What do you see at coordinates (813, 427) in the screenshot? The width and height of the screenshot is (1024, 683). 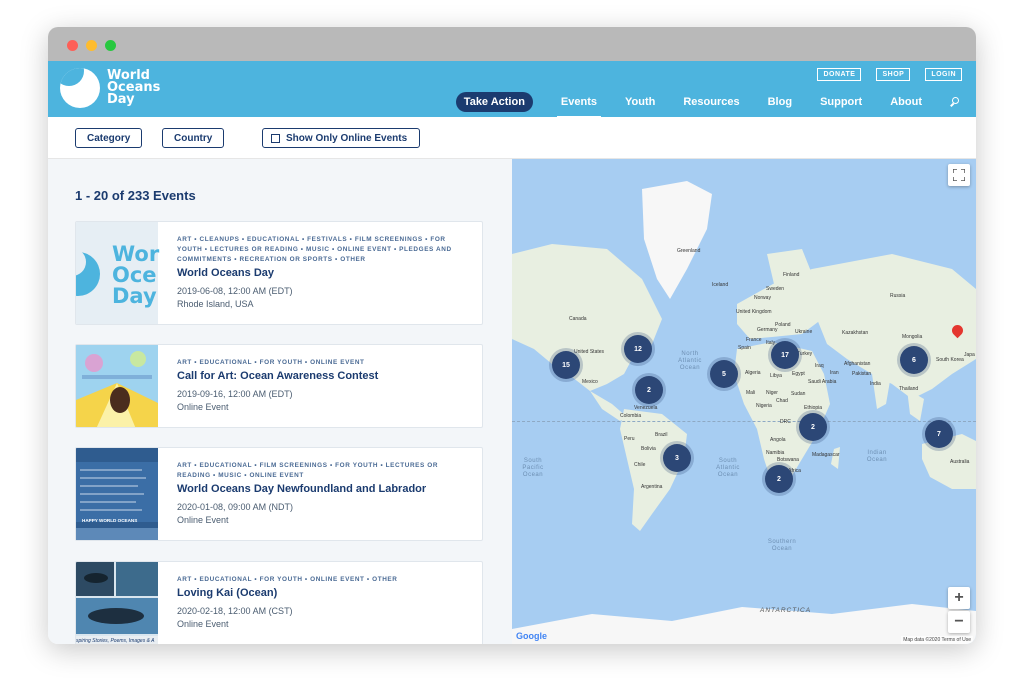 I see `map-cluster-east-africa: 2` at bounding box center [813, 427].